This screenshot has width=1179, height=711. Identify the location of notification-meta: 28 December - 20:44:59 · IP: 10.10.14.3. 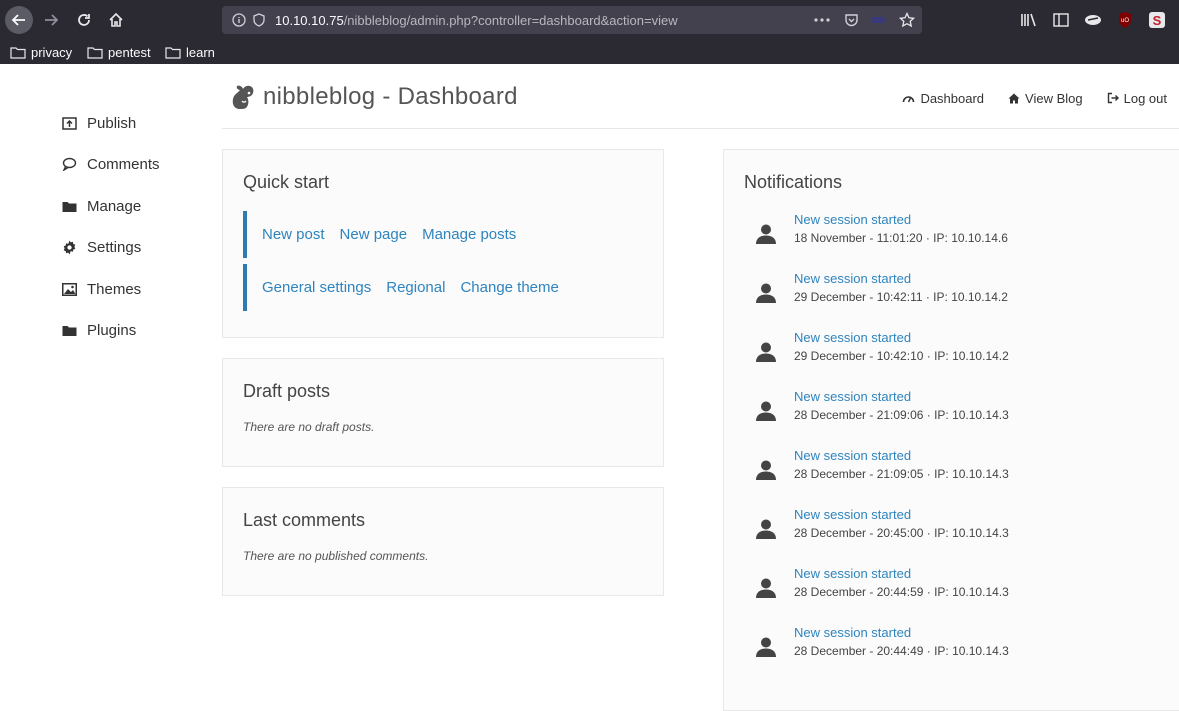
(901, 592).